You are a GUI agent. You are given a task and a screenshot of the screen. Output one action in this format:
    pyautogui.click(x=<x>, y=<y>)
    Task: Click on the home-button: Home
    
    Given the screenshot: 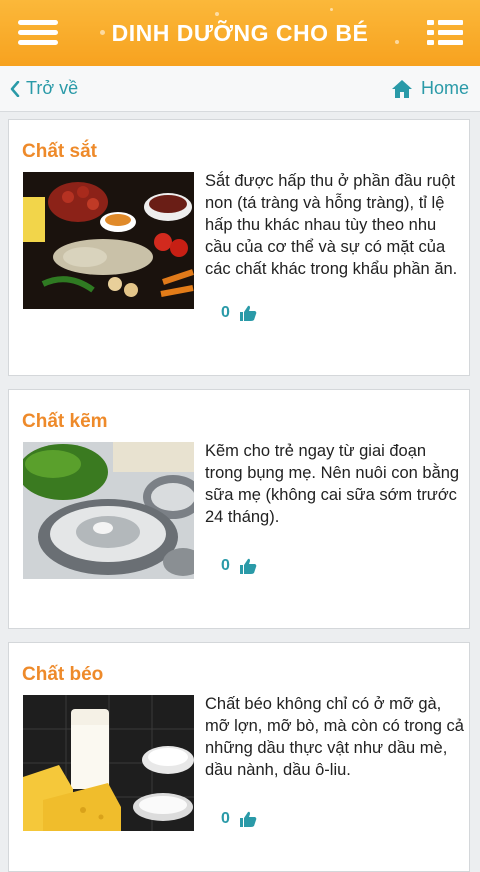 What is the action you would take?
    pyautogui.click(x=430, y=88)
    